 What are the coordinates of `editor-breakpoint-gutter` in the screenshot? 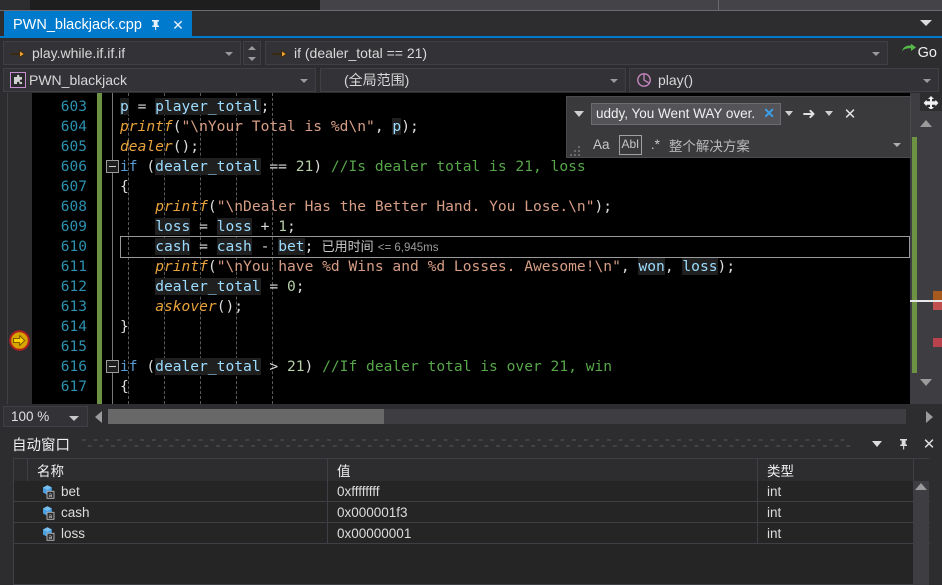 It's located at (16, 248).